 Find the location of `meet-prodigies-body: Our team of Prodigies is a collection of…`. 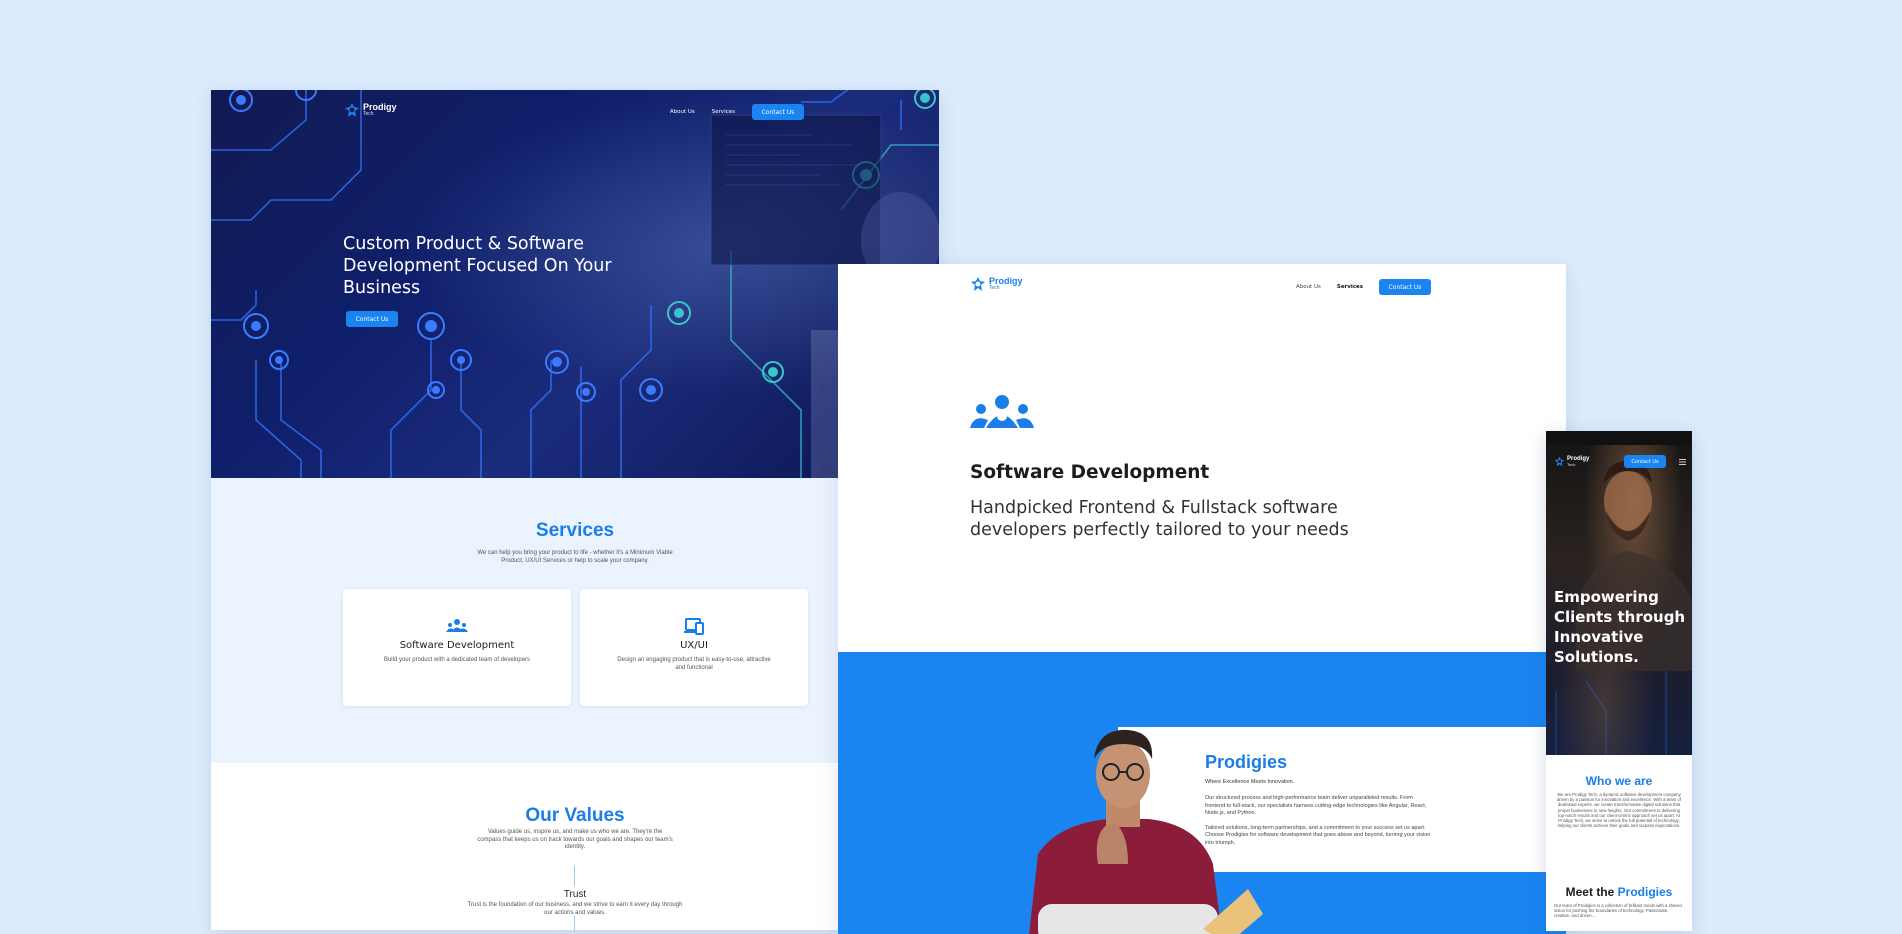

meet-prodigies-body: Our team of Prodigies is a collection of… is located at coordinates (1618, 911).